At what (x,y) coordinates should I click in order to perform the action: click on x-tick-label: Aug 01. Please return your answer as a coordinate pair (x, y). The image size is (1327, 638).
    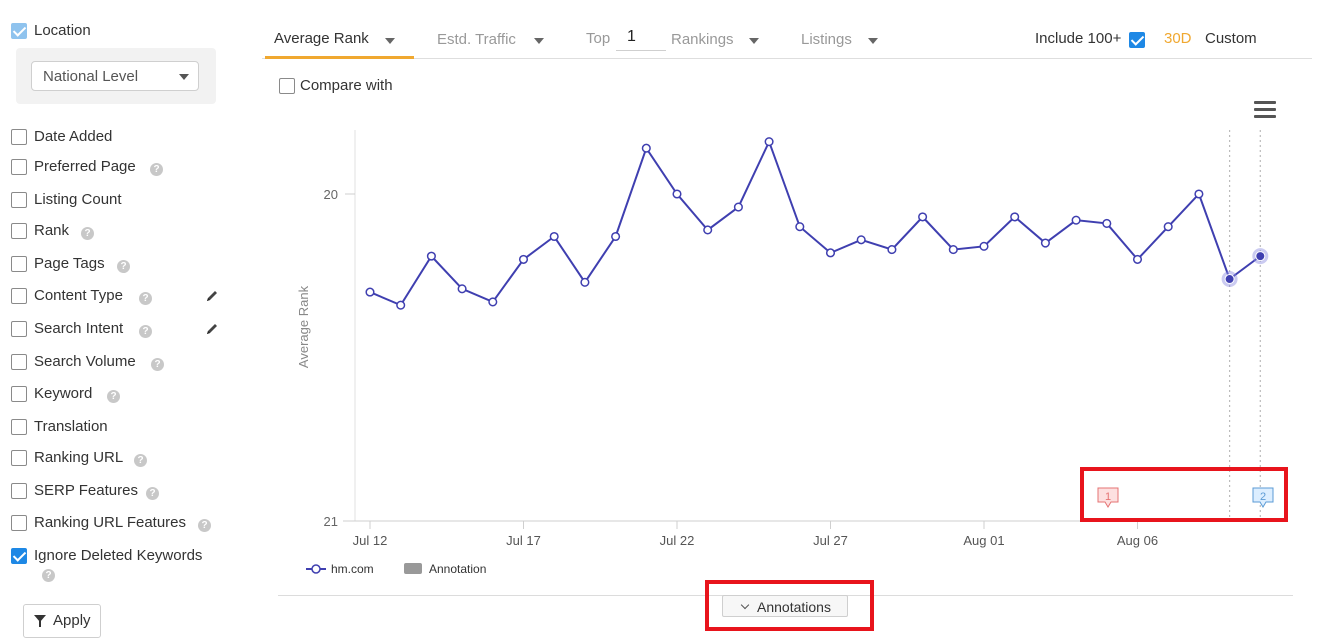
    Looking at the image, I should click on (983, 540).